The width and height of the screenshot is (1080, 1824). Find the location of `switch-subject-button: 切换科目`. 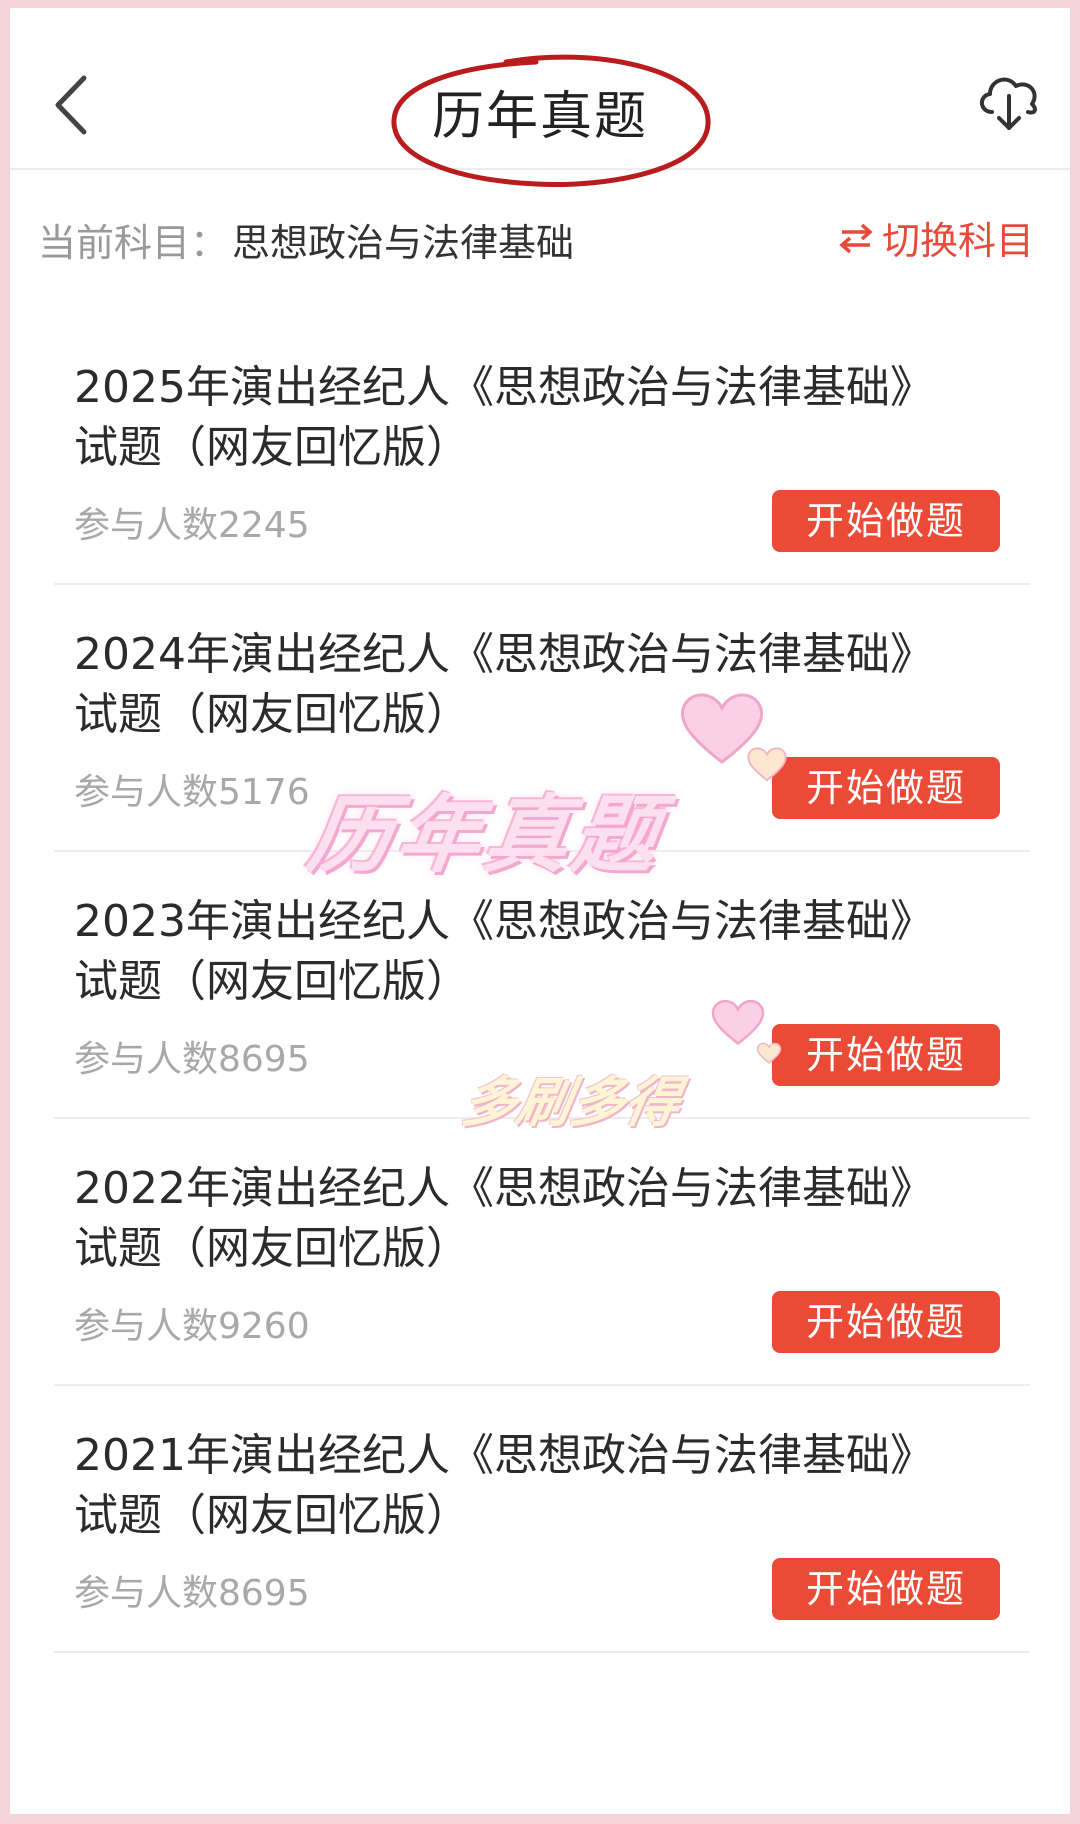

switch-subject-button: 切换科目 is located at coordinates (936, 237).